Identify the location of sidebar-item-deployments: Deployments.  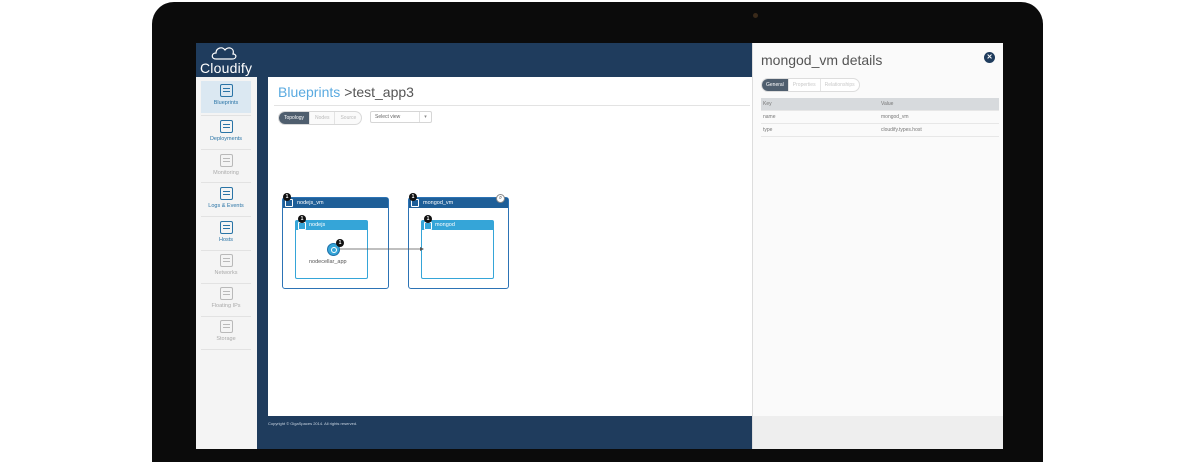
(226, 133).